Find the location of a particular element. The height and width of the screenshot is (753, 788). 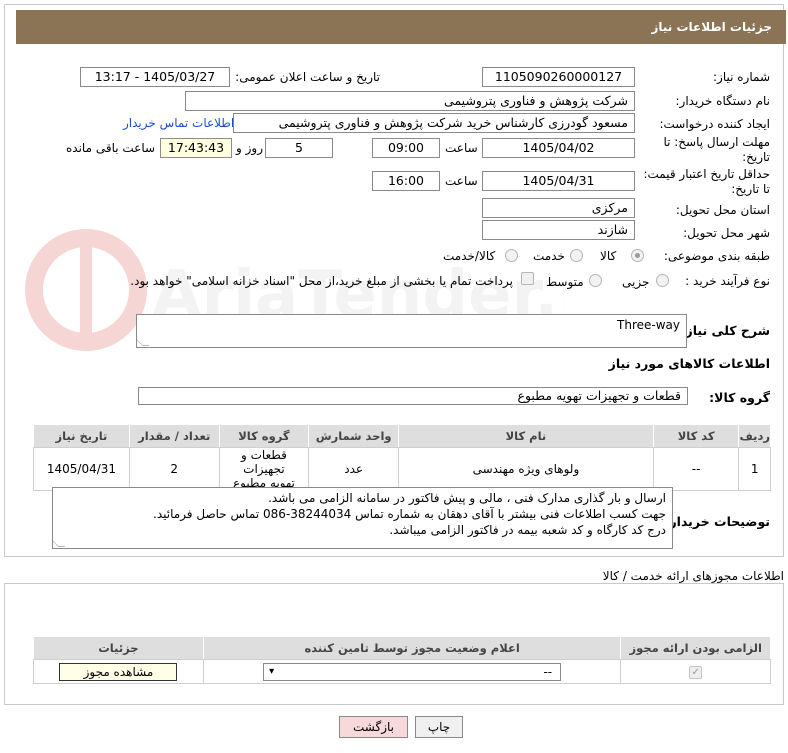

cell-row: 1 is located at coordinates (754, 469).